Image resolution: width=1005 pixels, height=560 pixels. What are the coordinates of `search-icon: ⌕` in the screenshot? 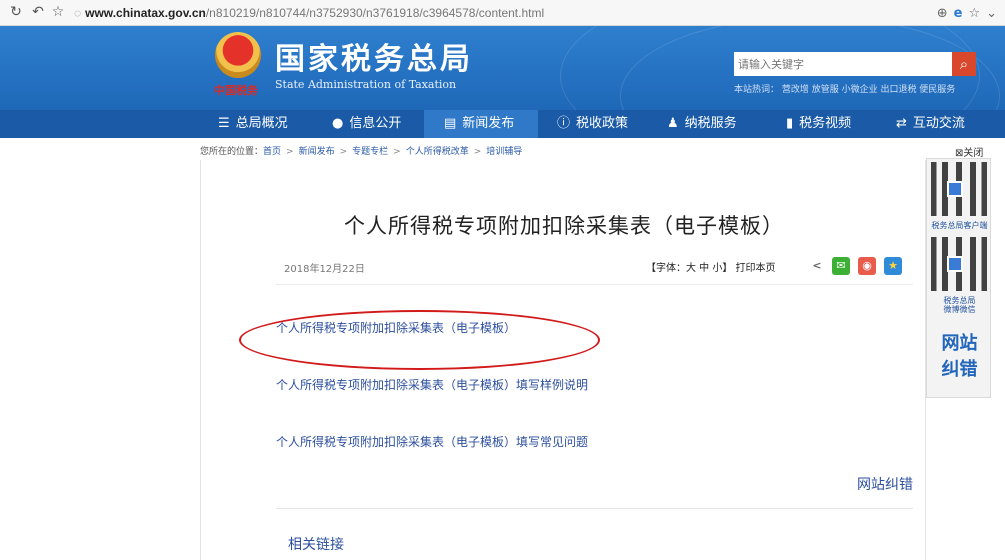 It's located at (964, 64).